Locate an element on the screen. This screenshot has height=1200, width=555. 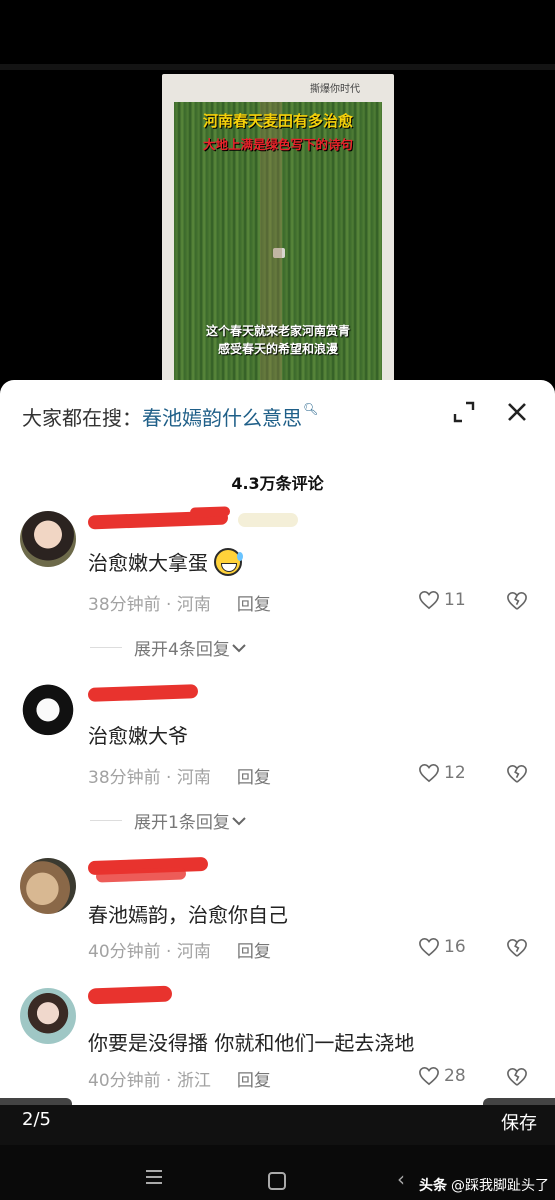
like-count: 11 is located at coordinates (455, 600).